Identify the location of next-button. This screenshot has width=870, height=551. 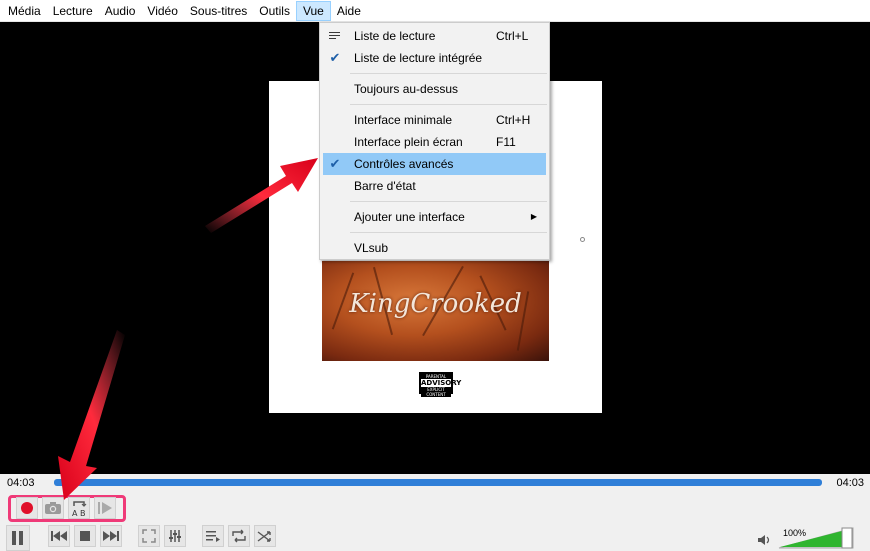
(111, 536).